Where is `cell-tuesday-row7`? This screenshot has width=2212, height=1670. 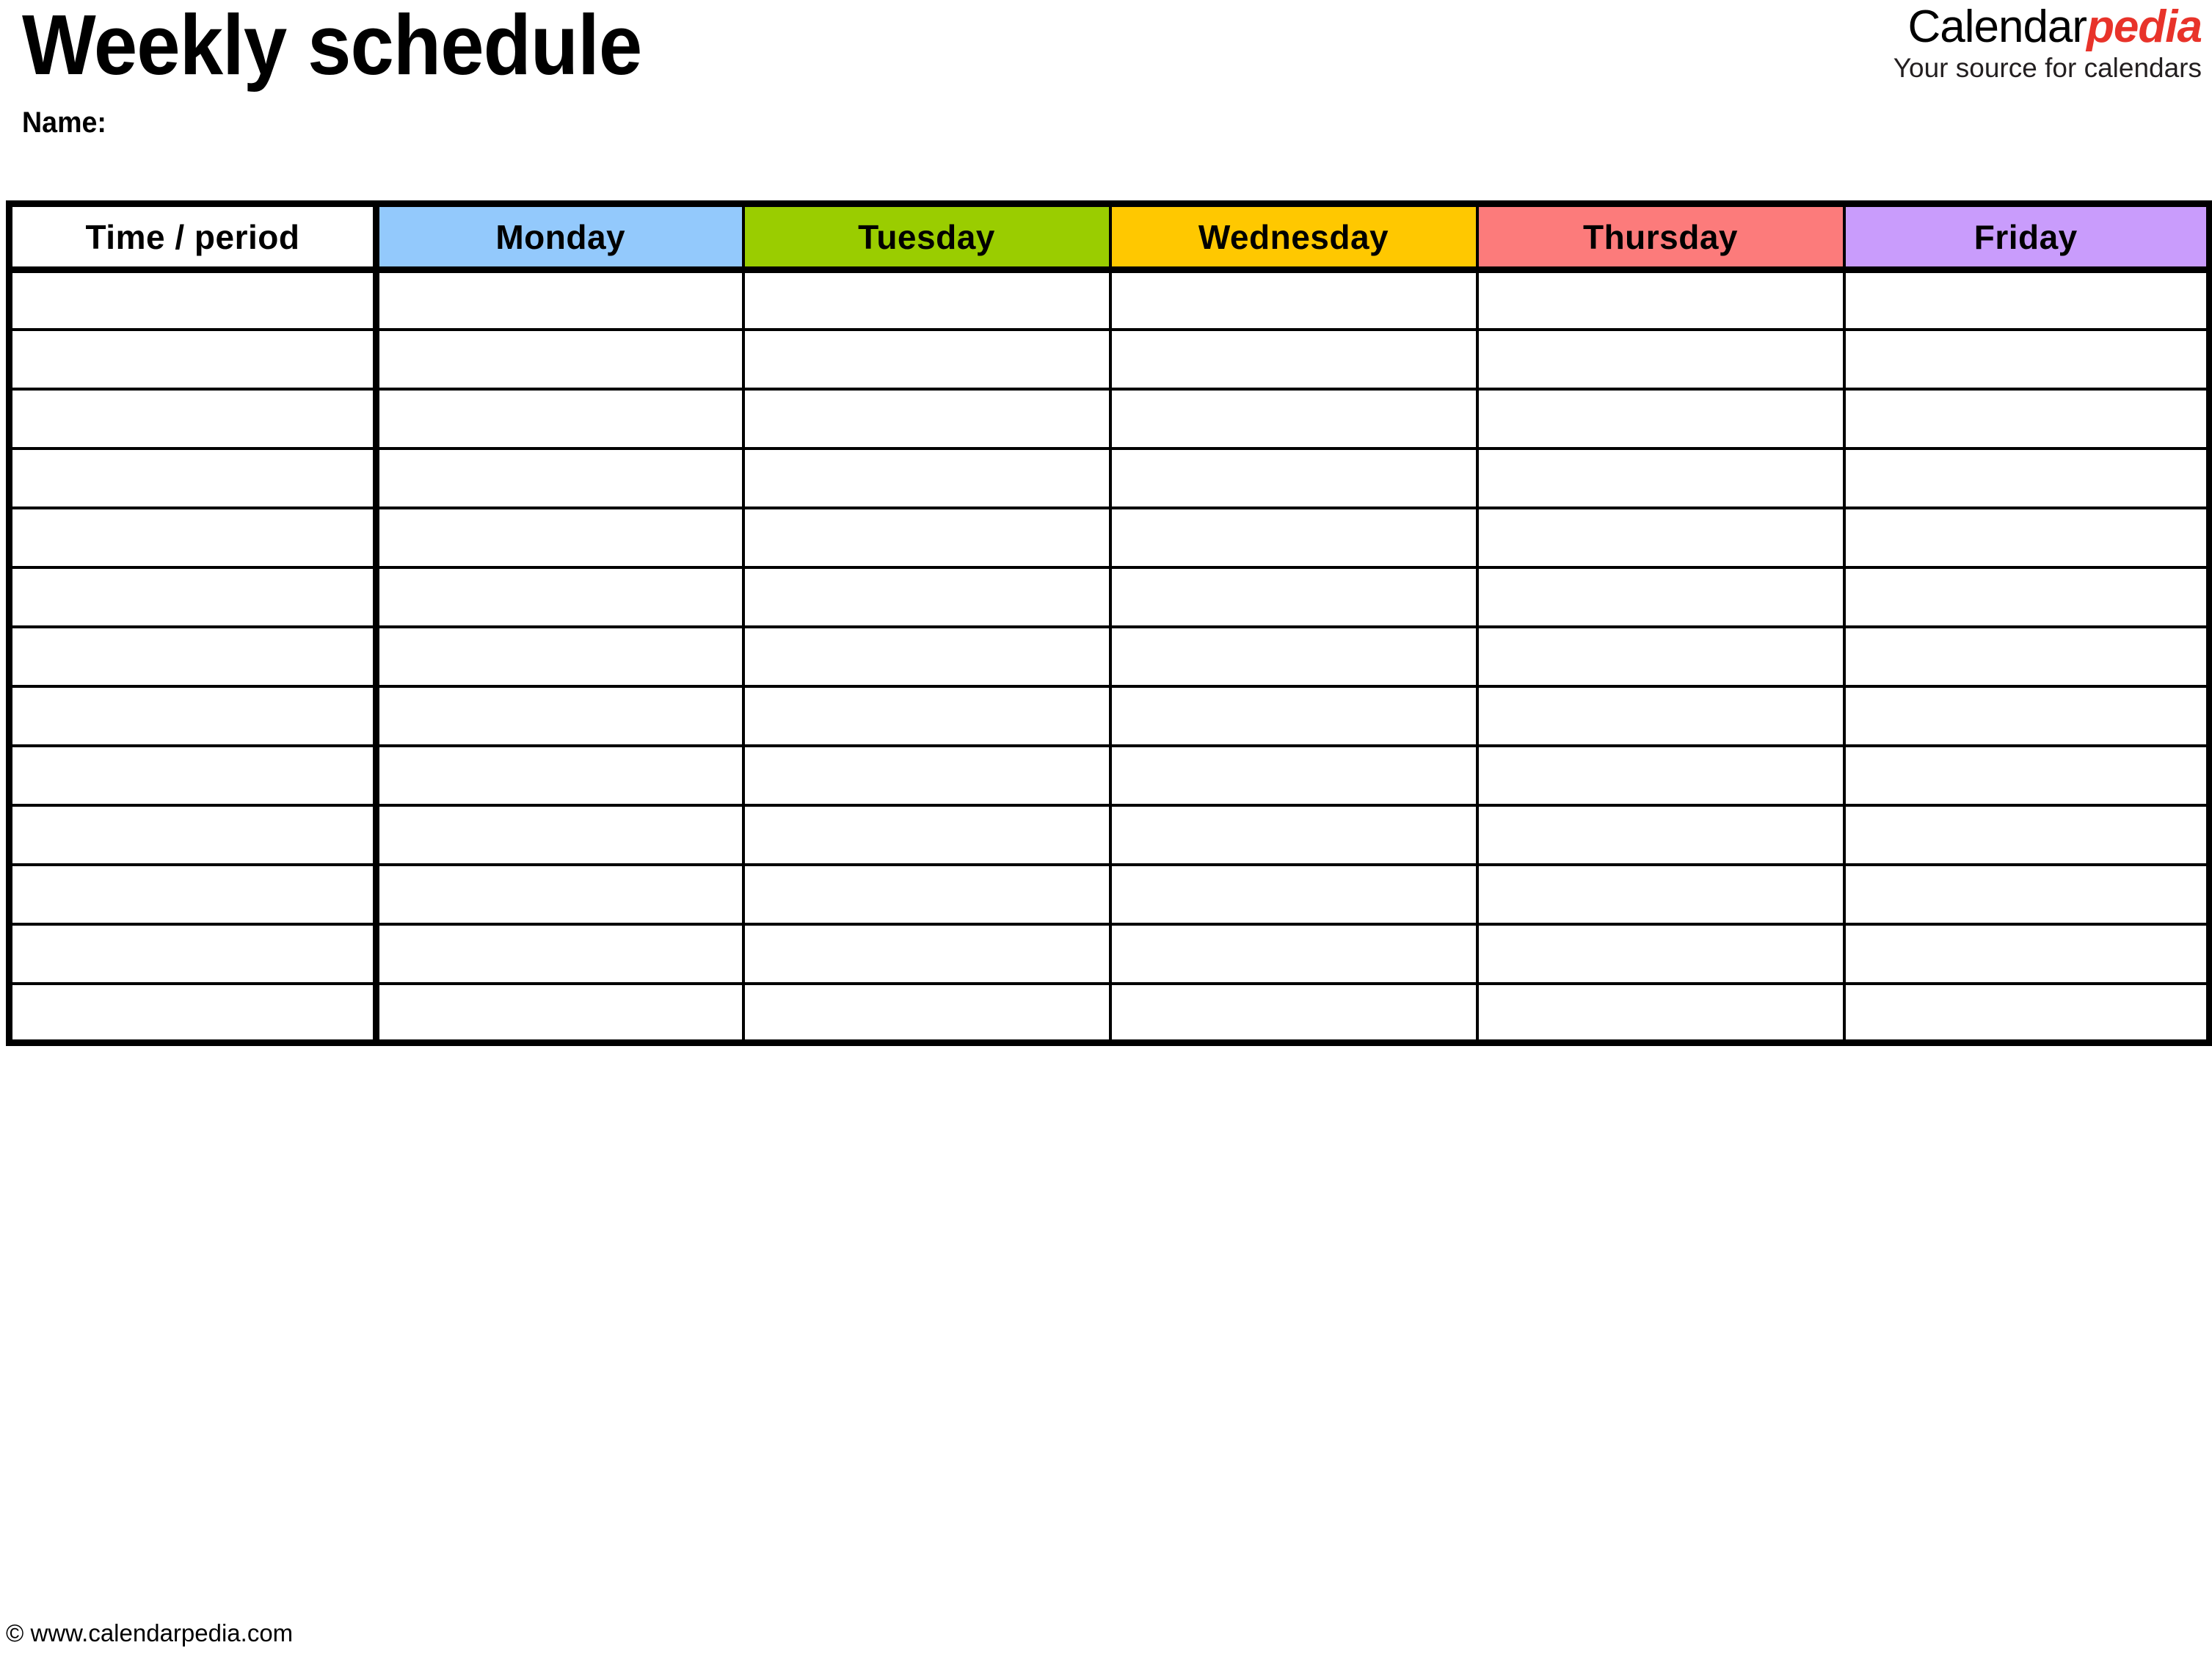 cell-tuesday-row7 is located at coordinates (926, 656).